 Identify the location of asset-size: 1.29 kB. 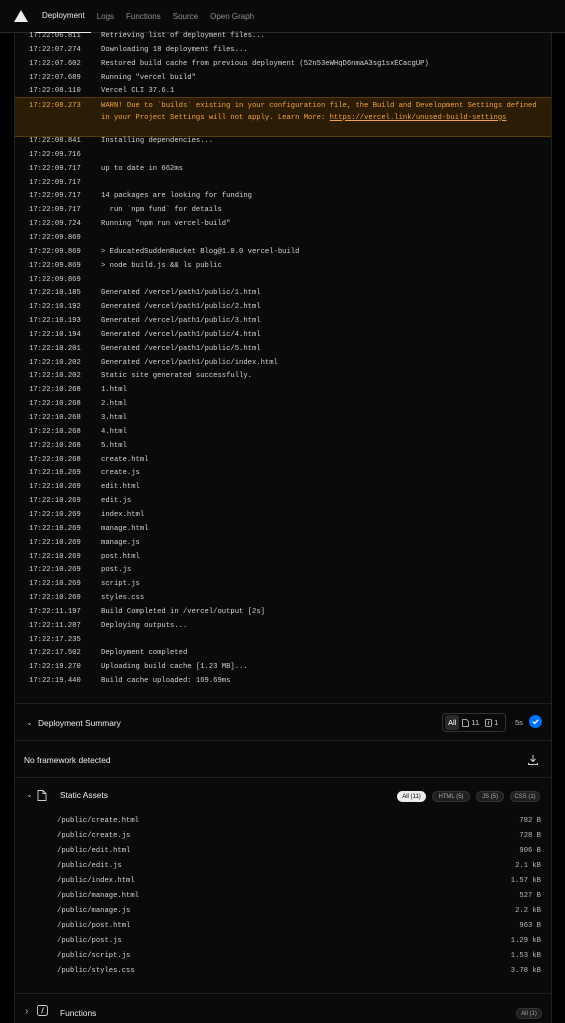
(525, 941).